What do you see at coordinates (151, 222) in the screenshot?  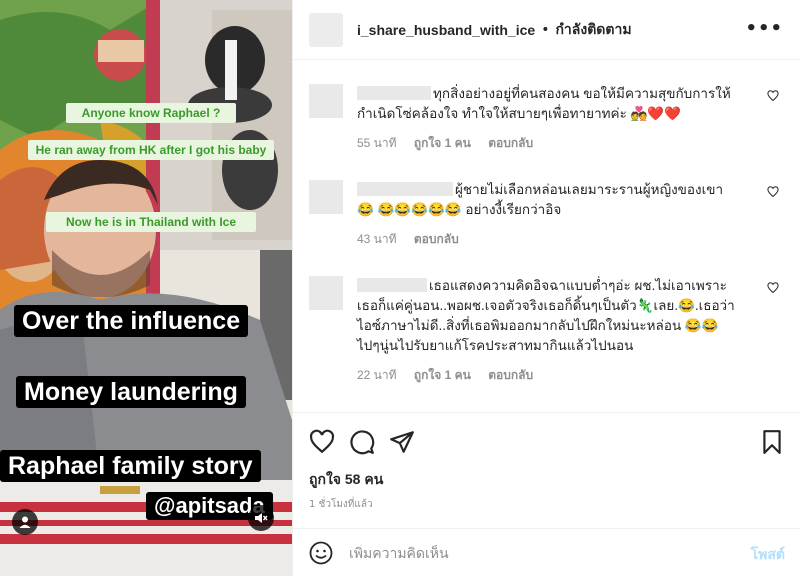 I see `caption-small-3: Now he is in Thailand with Ice` at bounding box center [151, 222].